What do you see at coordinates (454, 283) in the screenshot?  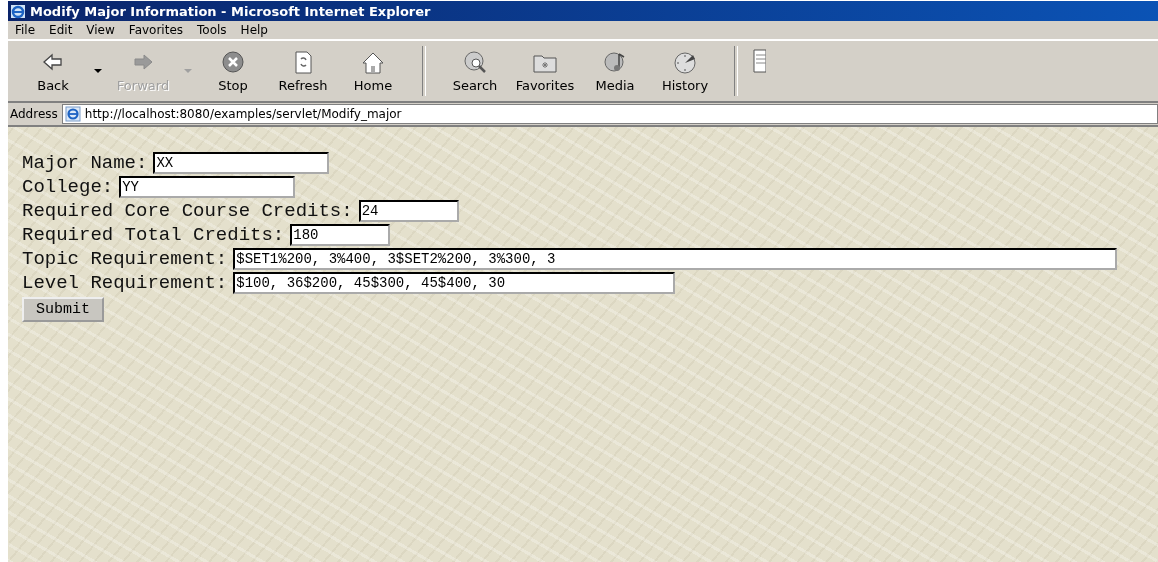 I see `input-field: $100, 36$200, 45$300, 45$400, 30` at bounding box center [454, 283].